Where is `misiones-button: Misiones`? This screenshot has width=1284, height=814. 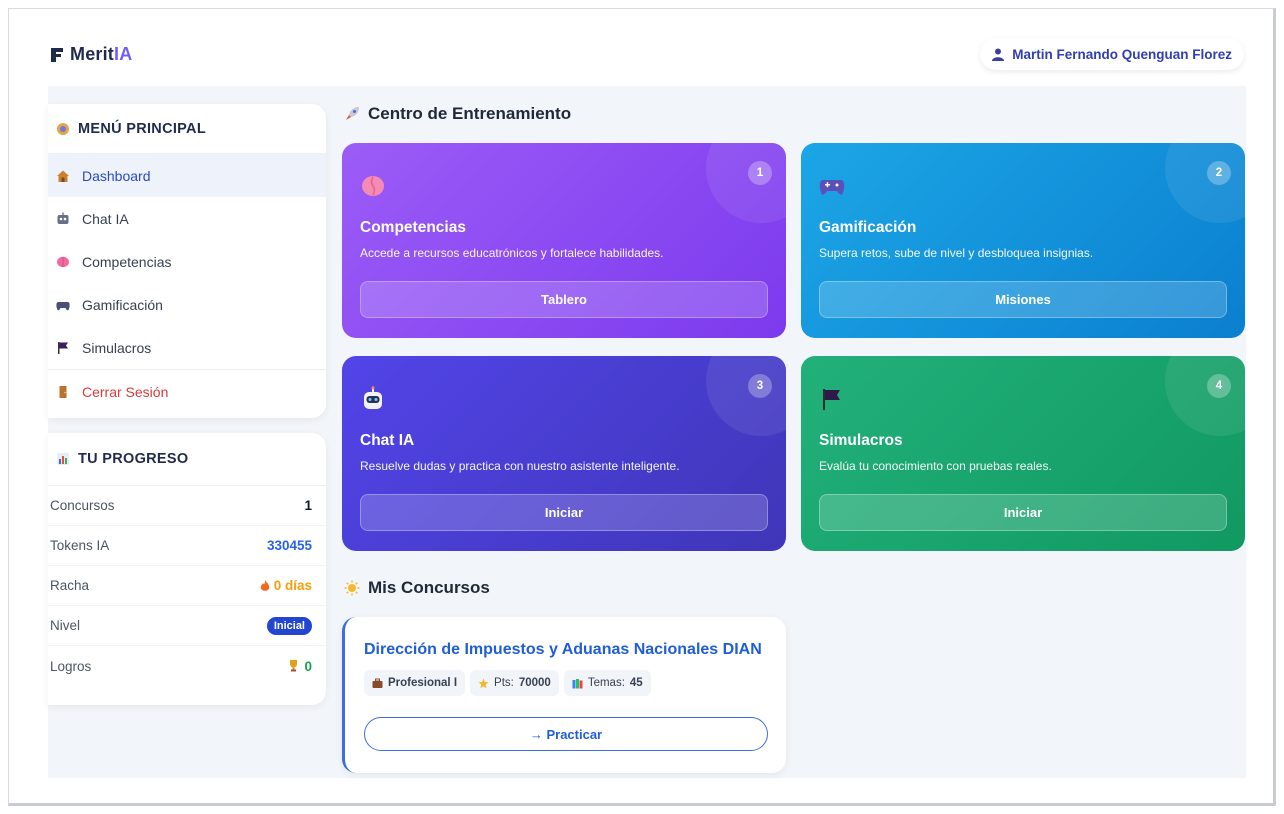
misiones-button: Misiones is located at coordinates (1023, 299).